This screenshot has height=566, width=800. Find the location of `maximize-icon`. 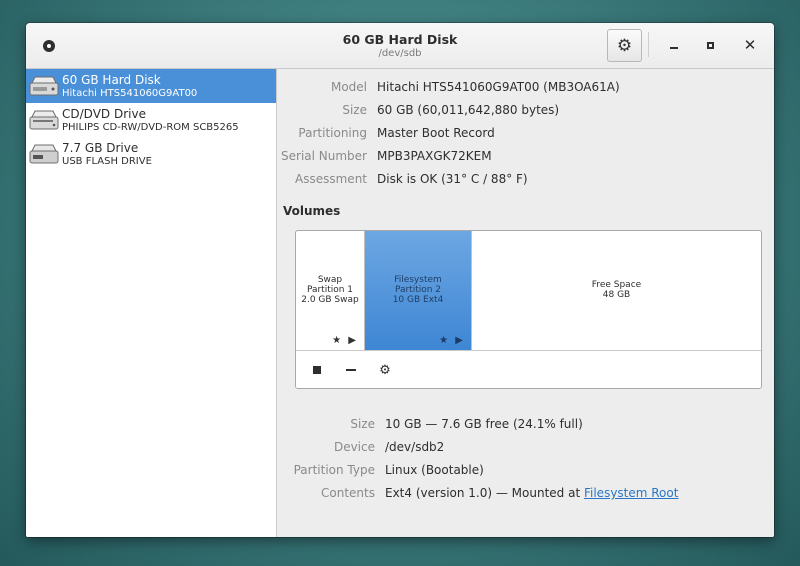

maximize-icon is located at coordinates (710, 45).